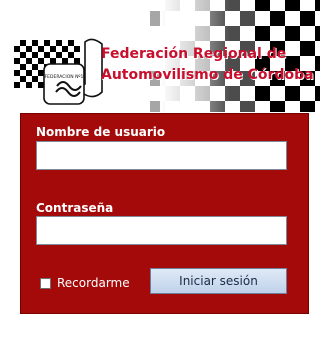 This screenshot has height=337, width=328. What do you see at coordinates (75, 208) in the screenshot?
I see `password-label: Contraseña` at bounding box center [75, 208].